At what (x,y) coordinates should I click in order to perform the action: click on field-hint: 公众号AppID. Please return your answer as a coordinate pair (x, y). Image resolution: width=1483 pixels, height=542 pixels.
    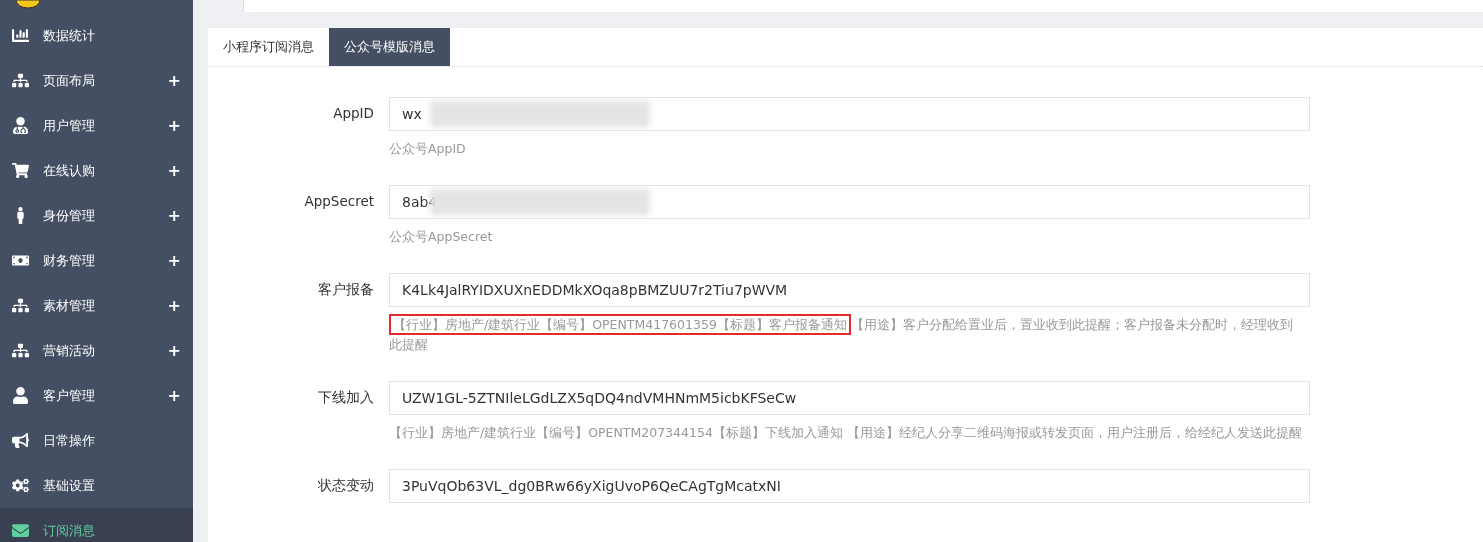
    Looking at the image, I should click on (428, 149).